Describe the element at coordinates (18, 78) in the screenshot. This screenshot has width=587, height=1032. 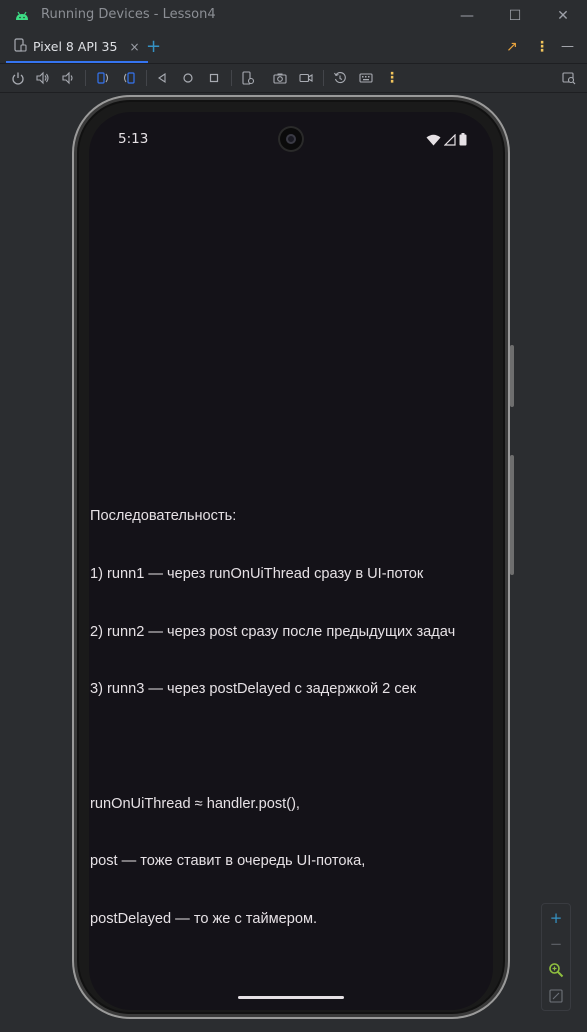
I see `power-icon` at that location.